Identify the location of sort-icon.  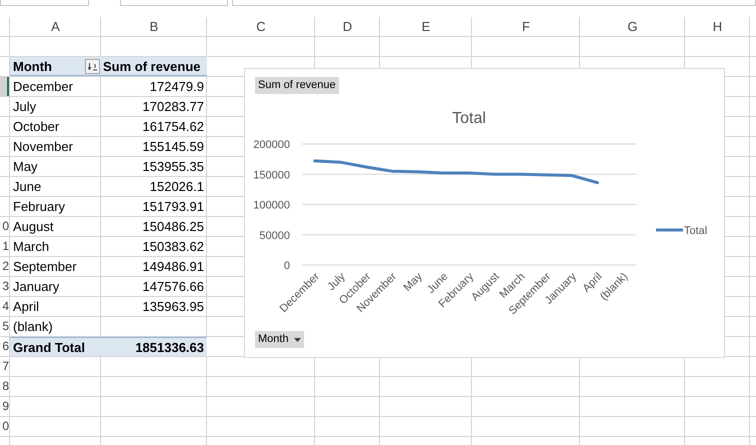
(92, 66).